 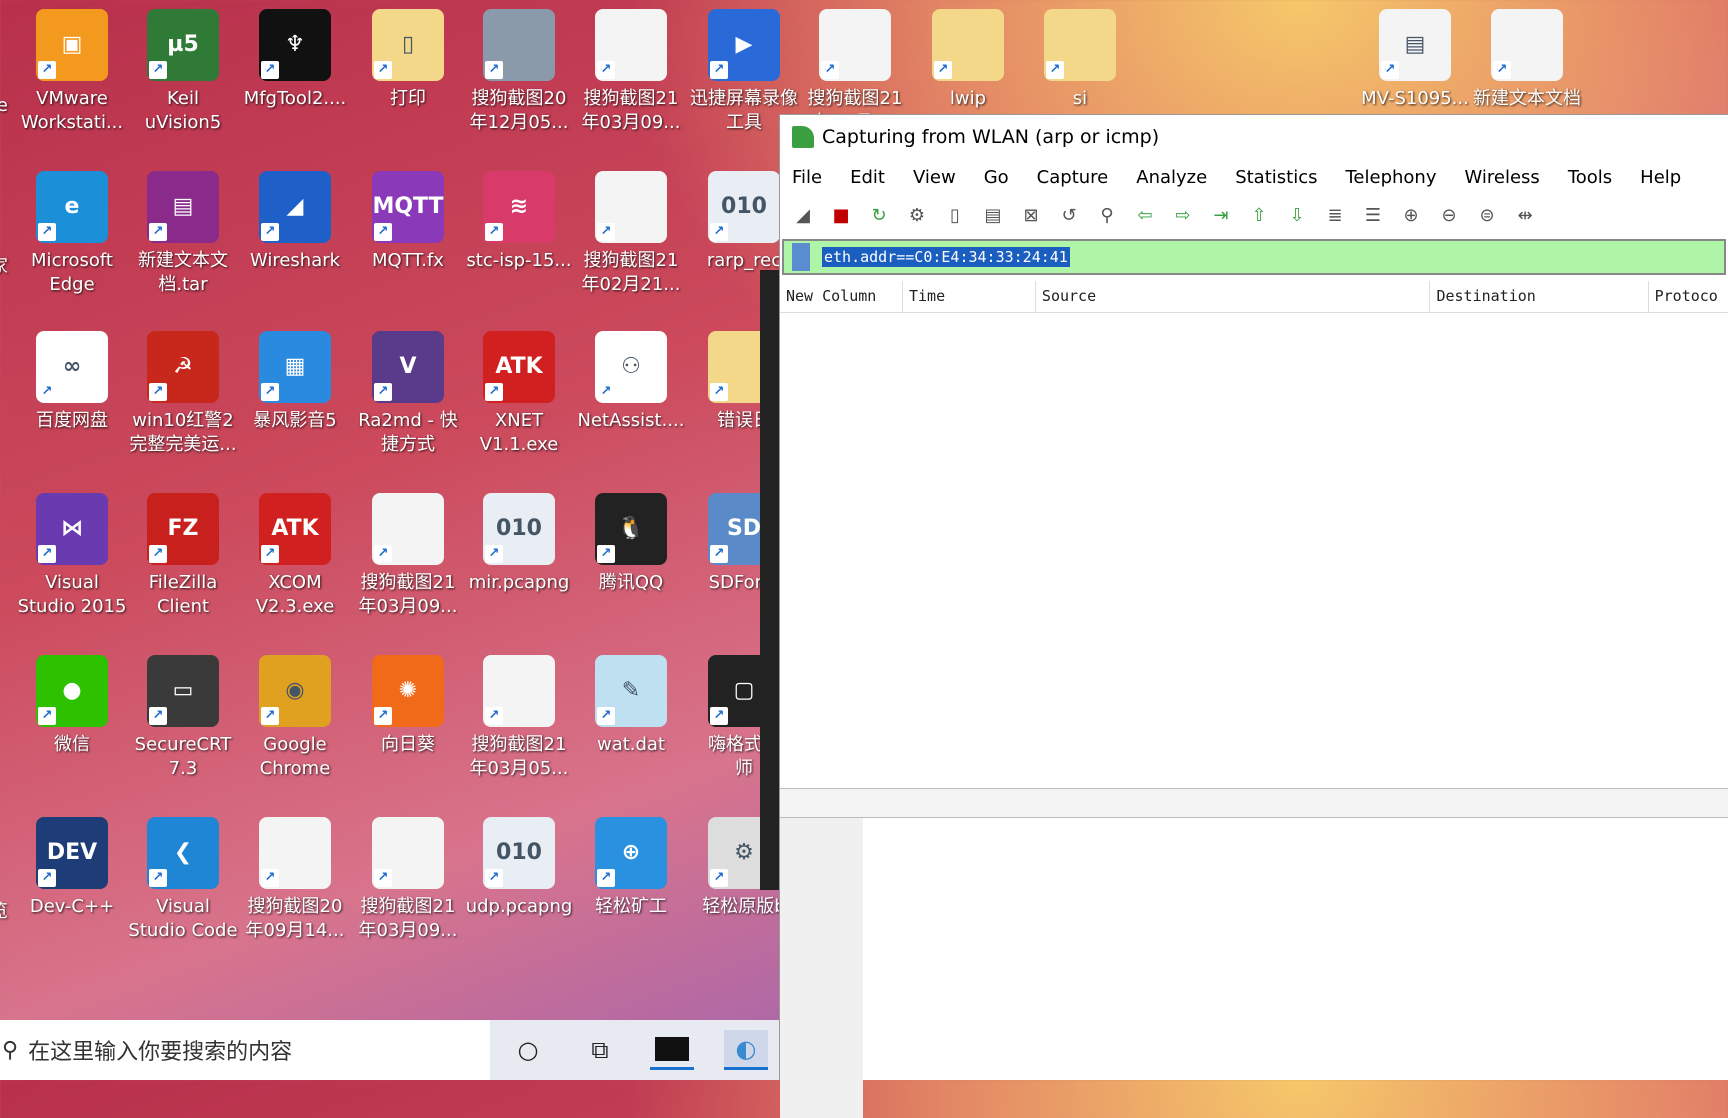 I want to click on task-view-icon: ⧉, so click(x=600, y=1050).